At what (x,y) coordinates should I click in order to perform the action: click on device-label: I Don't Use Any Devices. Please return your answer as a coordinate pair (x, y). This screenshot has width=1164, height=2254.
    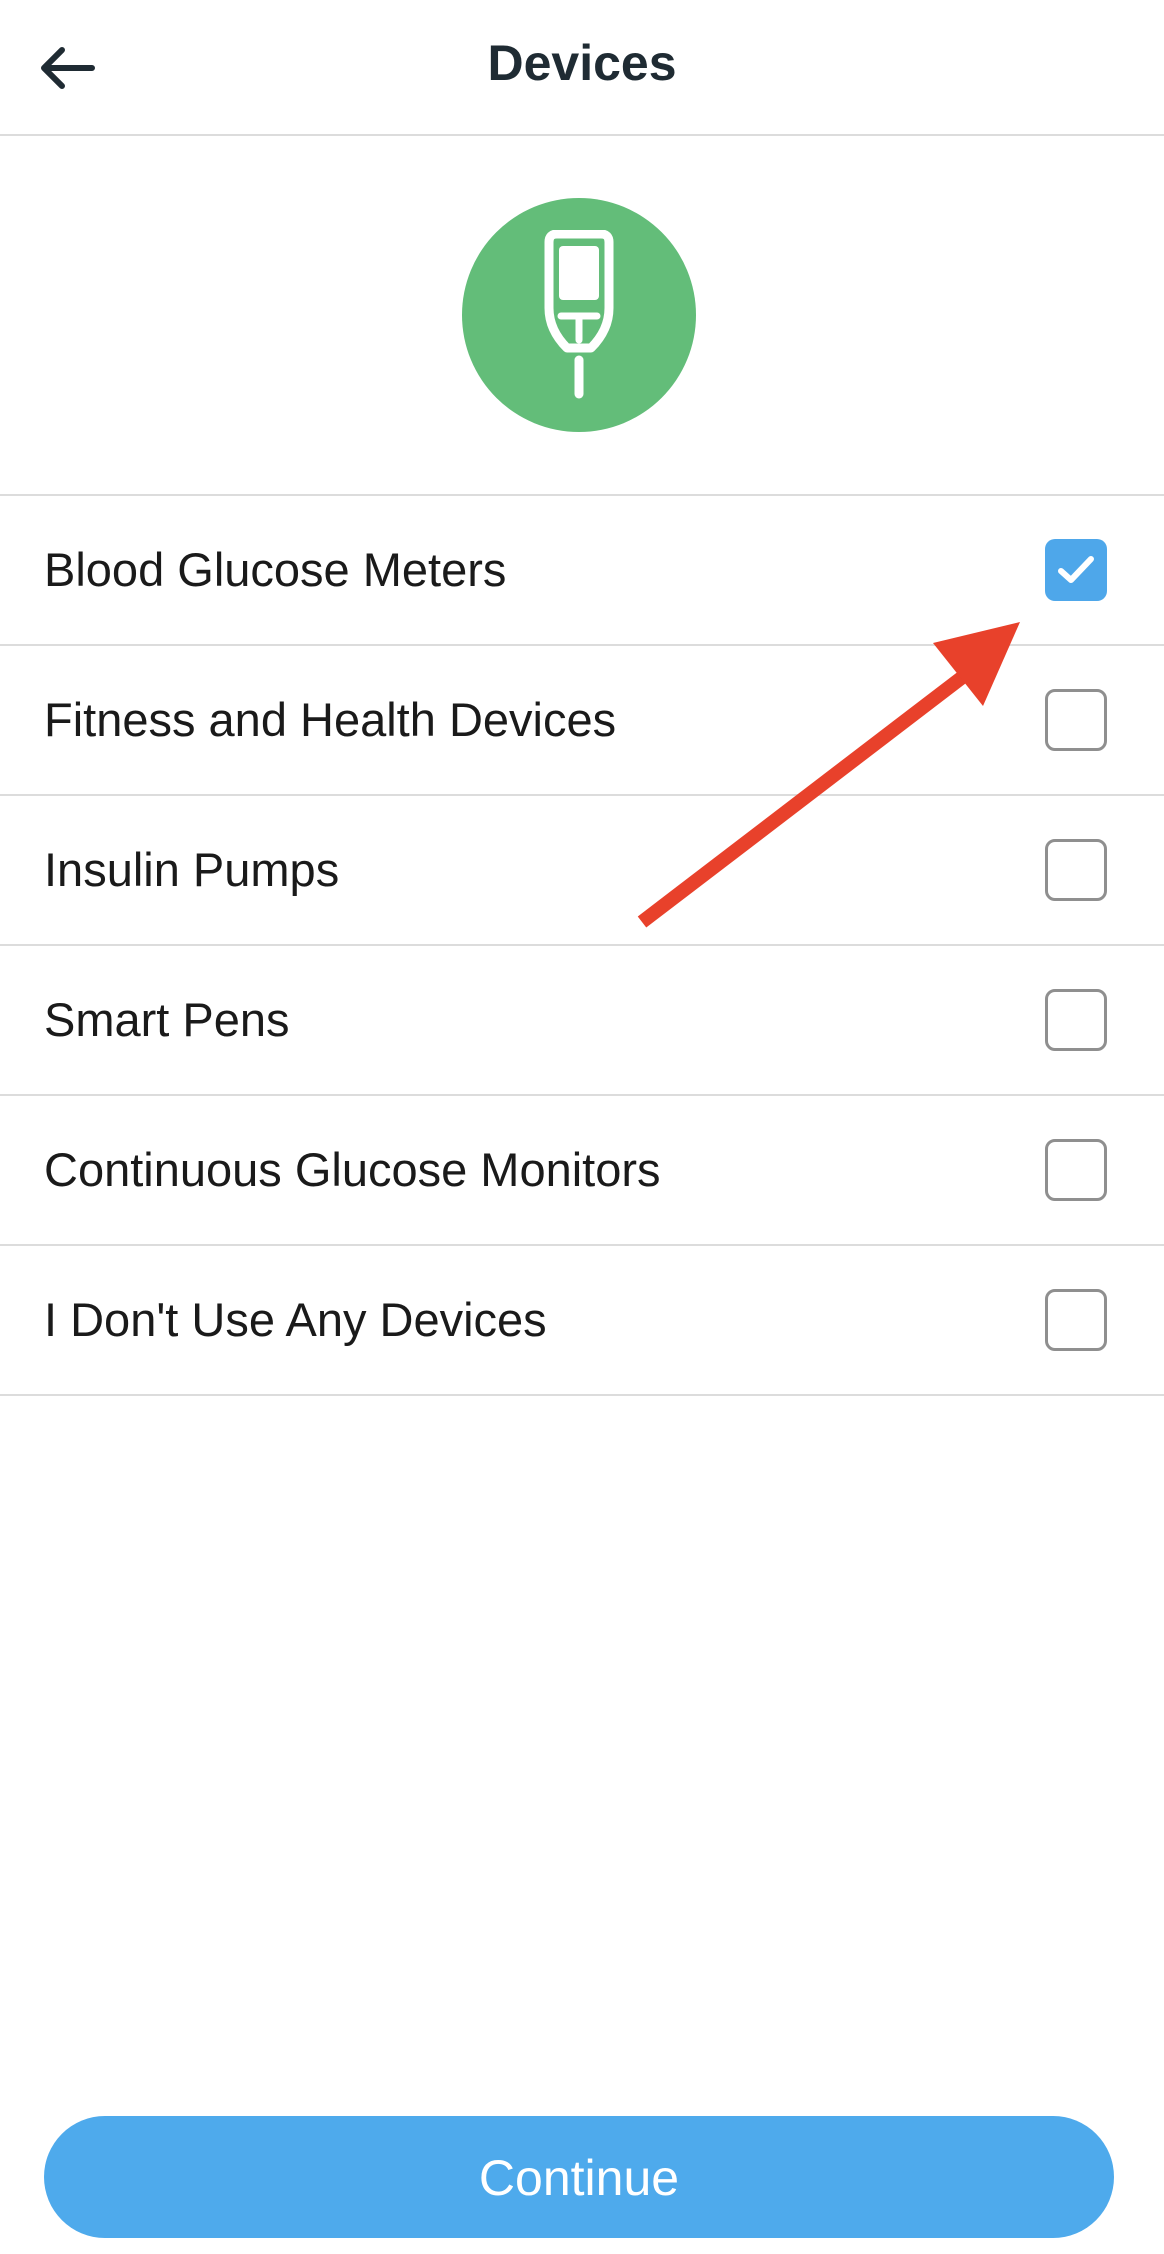
    Looking at the image, I should click on (295, 1319).